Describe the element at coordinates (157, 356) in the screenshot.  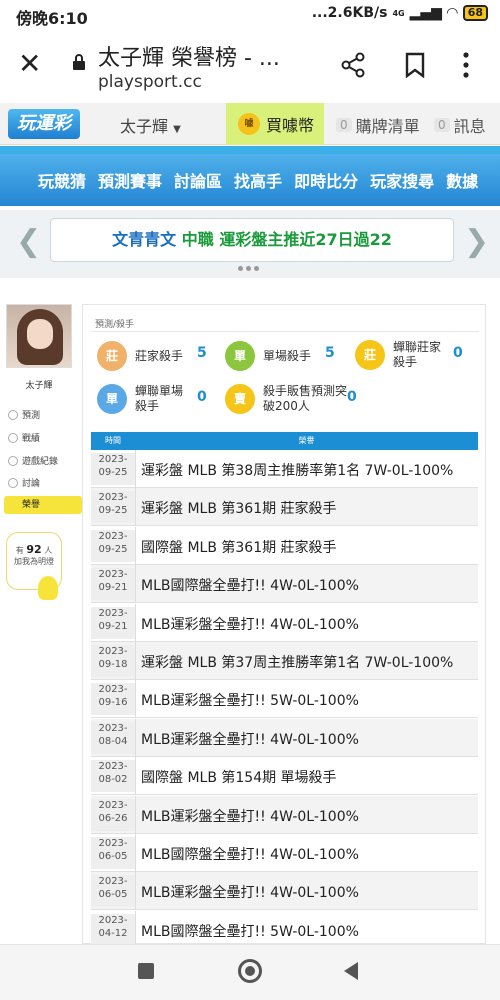
I see `badge-banker-killer: 莊 莊家殺手 5` at that location.